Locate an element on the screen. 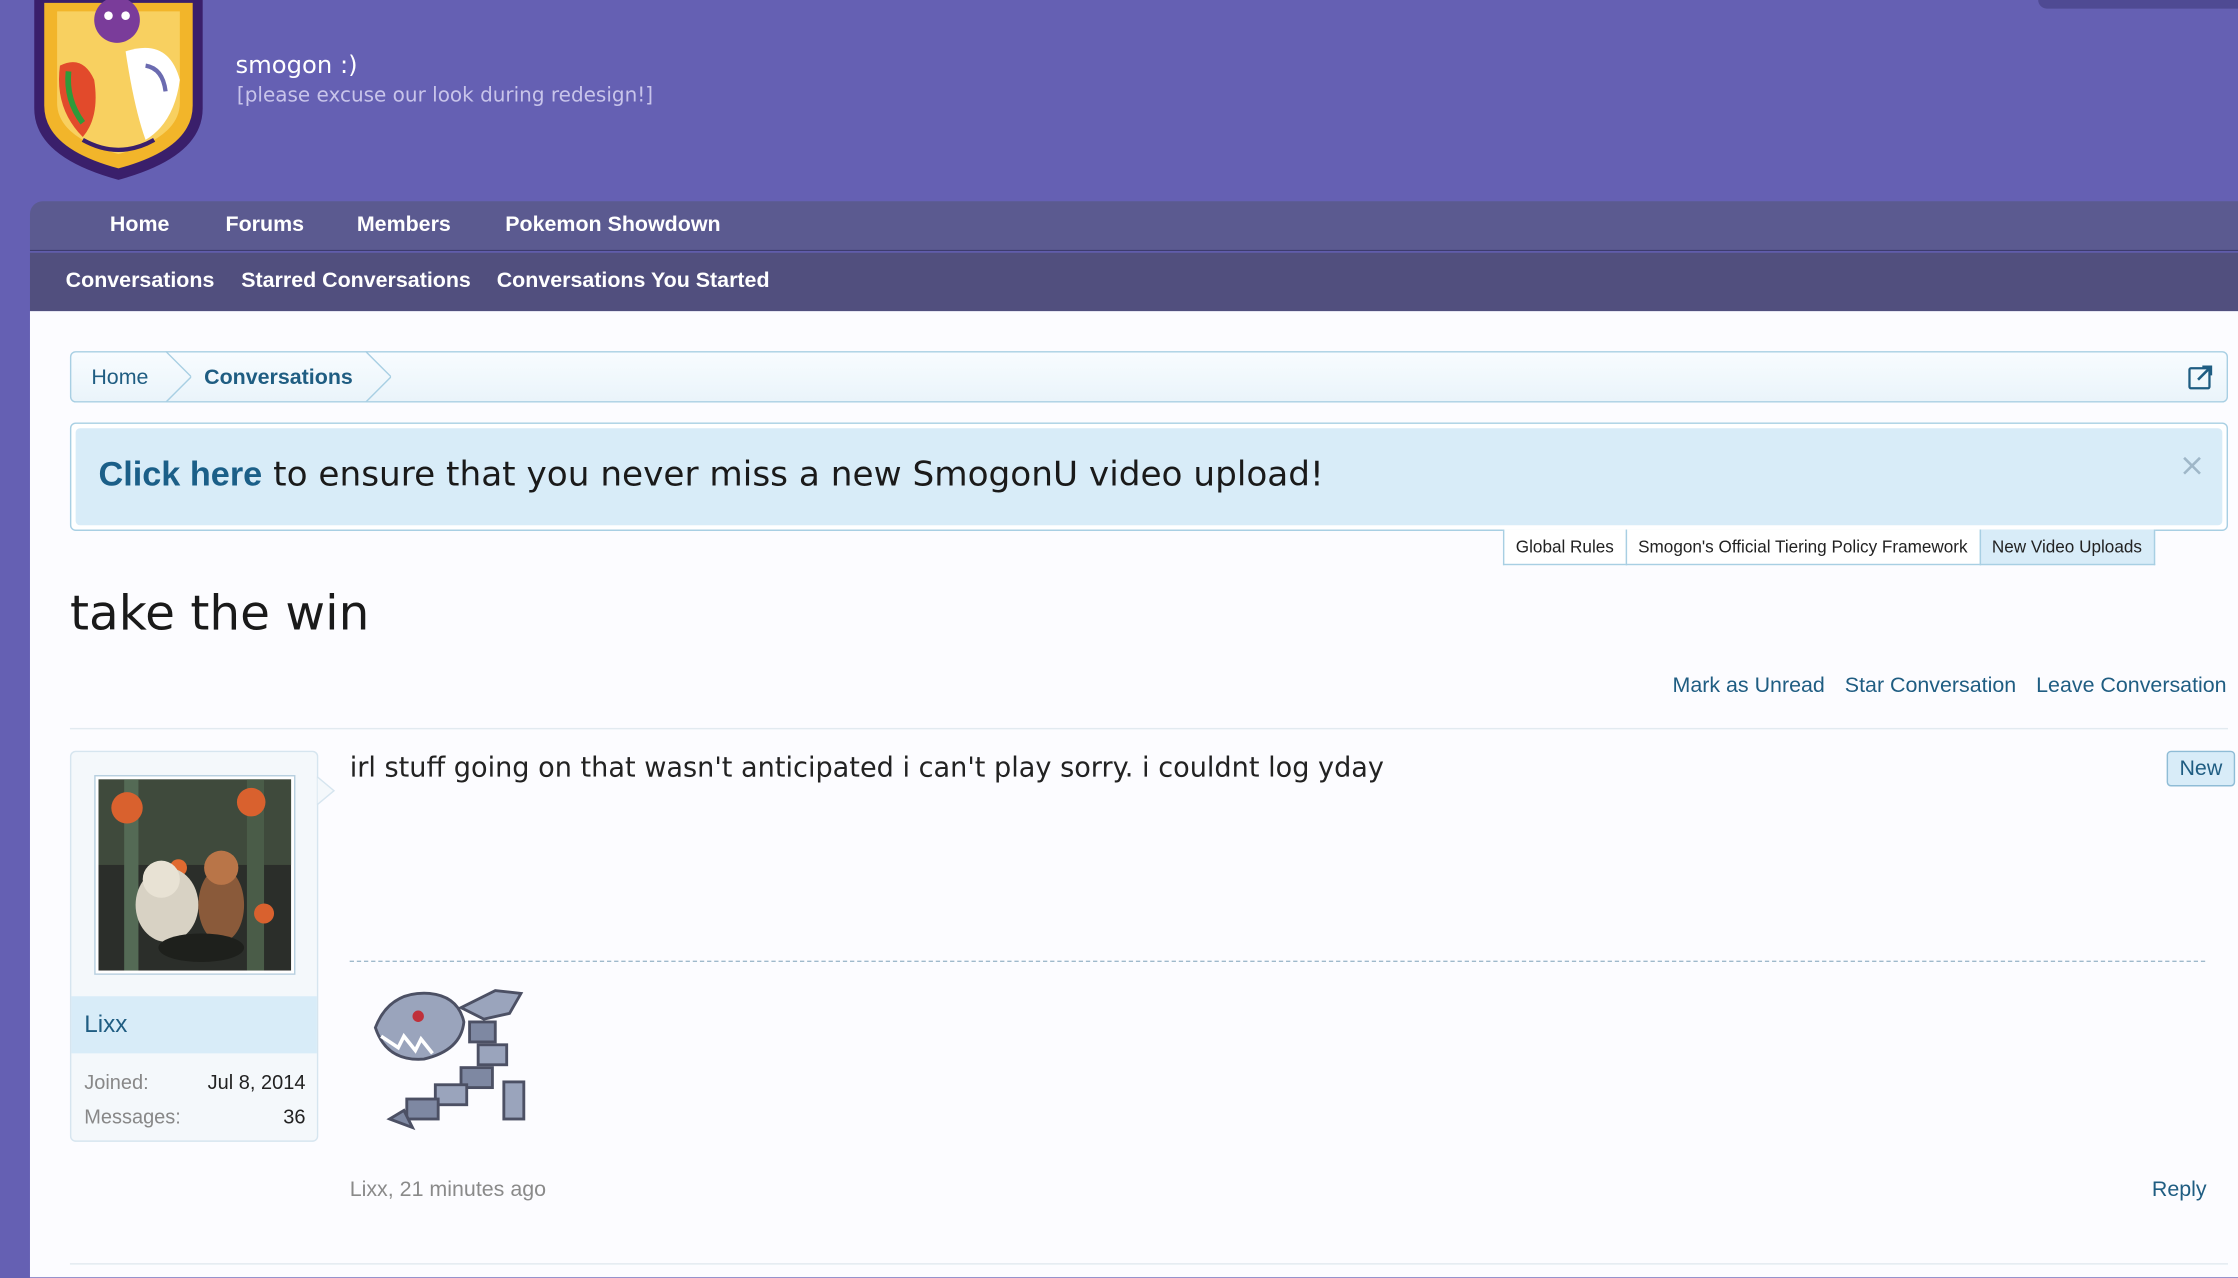 This screenshot has height=1278, width=2238. subnav-item-starred-conversations: Starred Conversations is located at coordinates (356, 280).